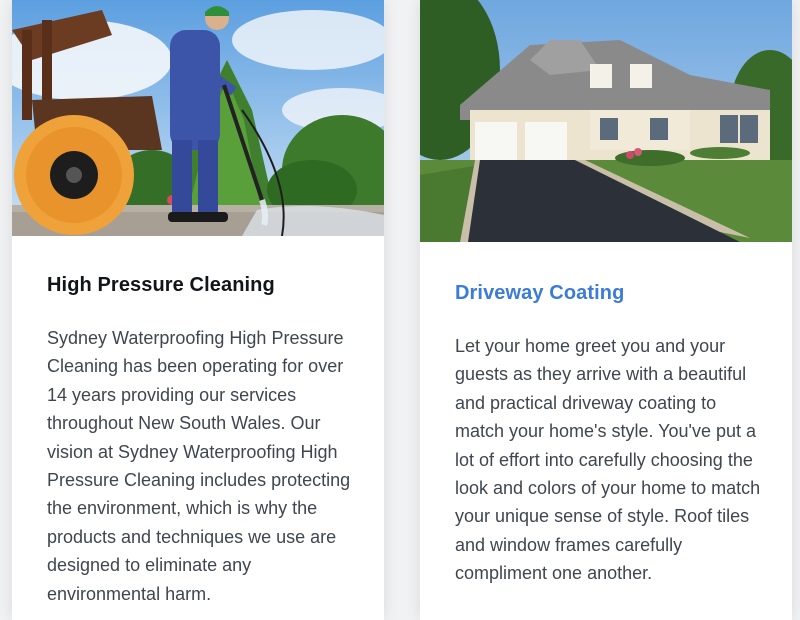 This screenshot has width=800, height=620. Describe the element at coordinates (161, 285) in the screenshot. I see `card-title: High Pressure Cleaning` at that location.